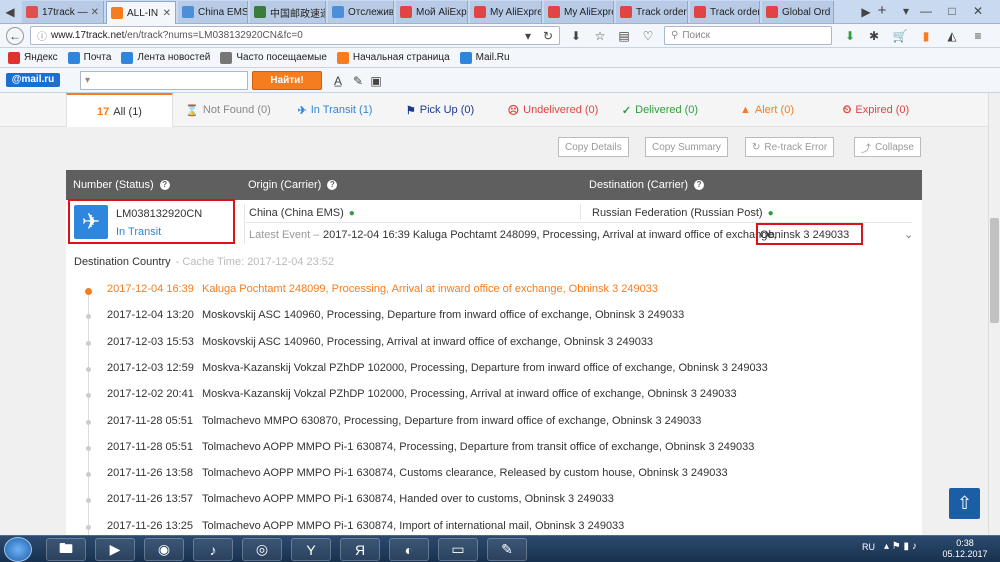  I want to click on bookmark-item: Почта, so click(89, 57).